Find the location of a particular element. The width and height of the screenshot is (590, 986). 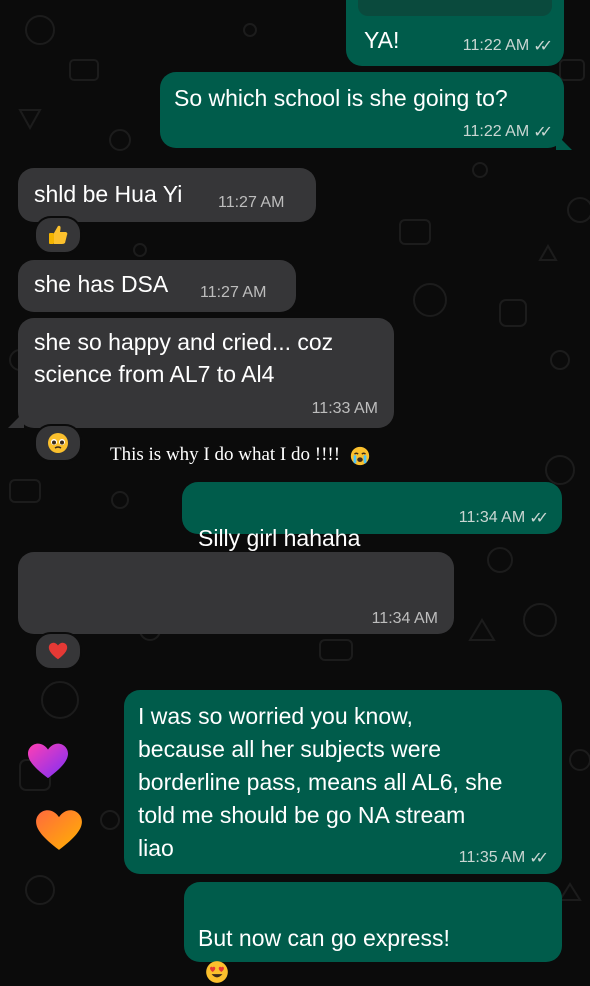

pleading-face-icon is located at coordinates (58, 443).